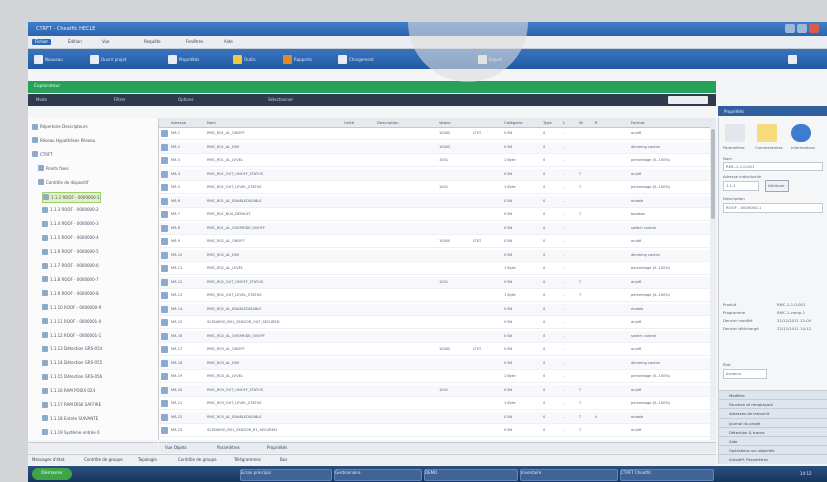  I want to click on menu-view: Vue, so click(105, 42).